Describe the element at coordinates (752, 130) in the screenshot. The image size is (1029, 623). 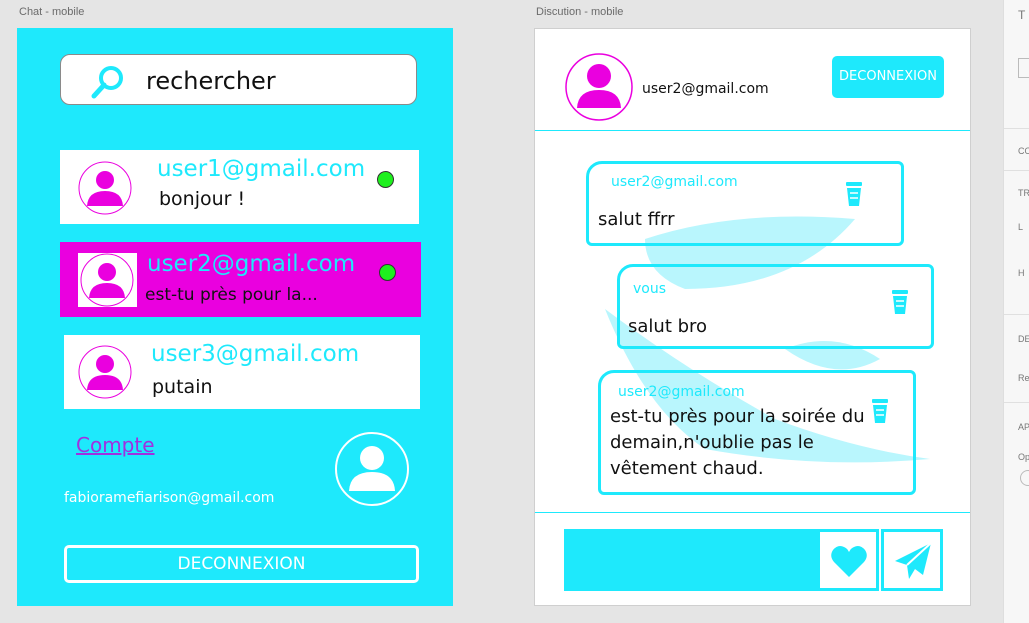
I see `header-divider` at that location.